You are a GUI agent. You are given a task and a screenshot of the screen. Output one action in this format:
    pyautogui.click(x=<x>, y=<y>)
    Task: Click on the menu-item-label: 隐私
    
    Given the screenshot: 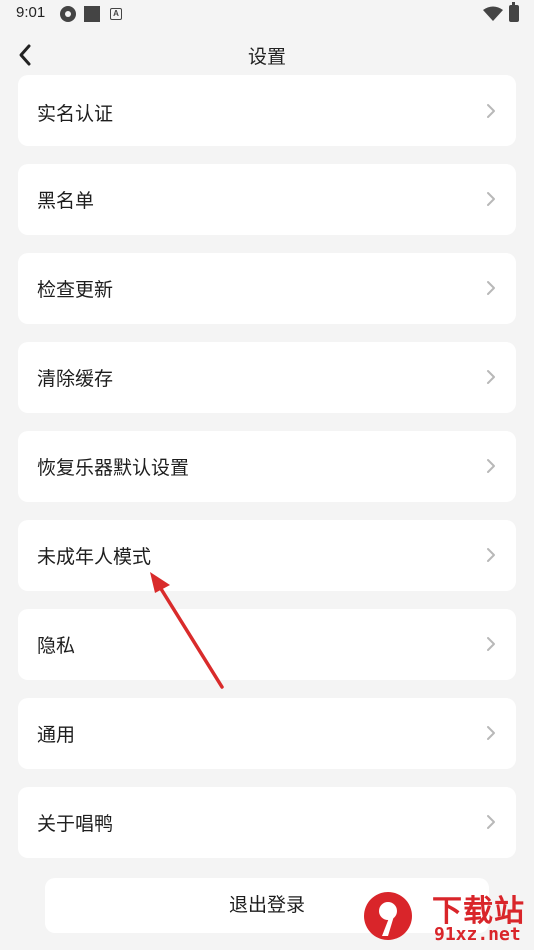 What is the action you would take?
    pyautogui.click(x=56, y=646)
    